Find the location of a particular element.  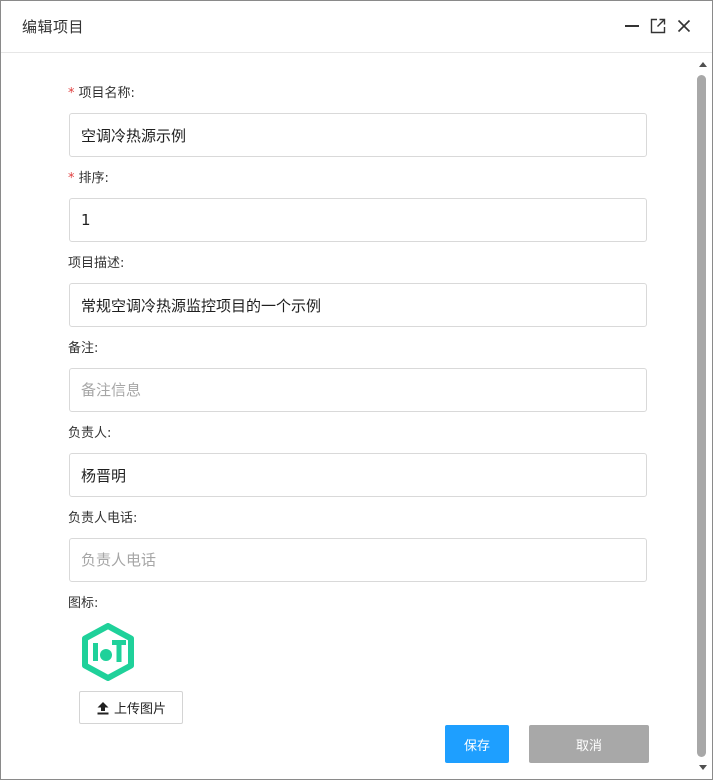

upload-icon is located at coordinates (103, 708).